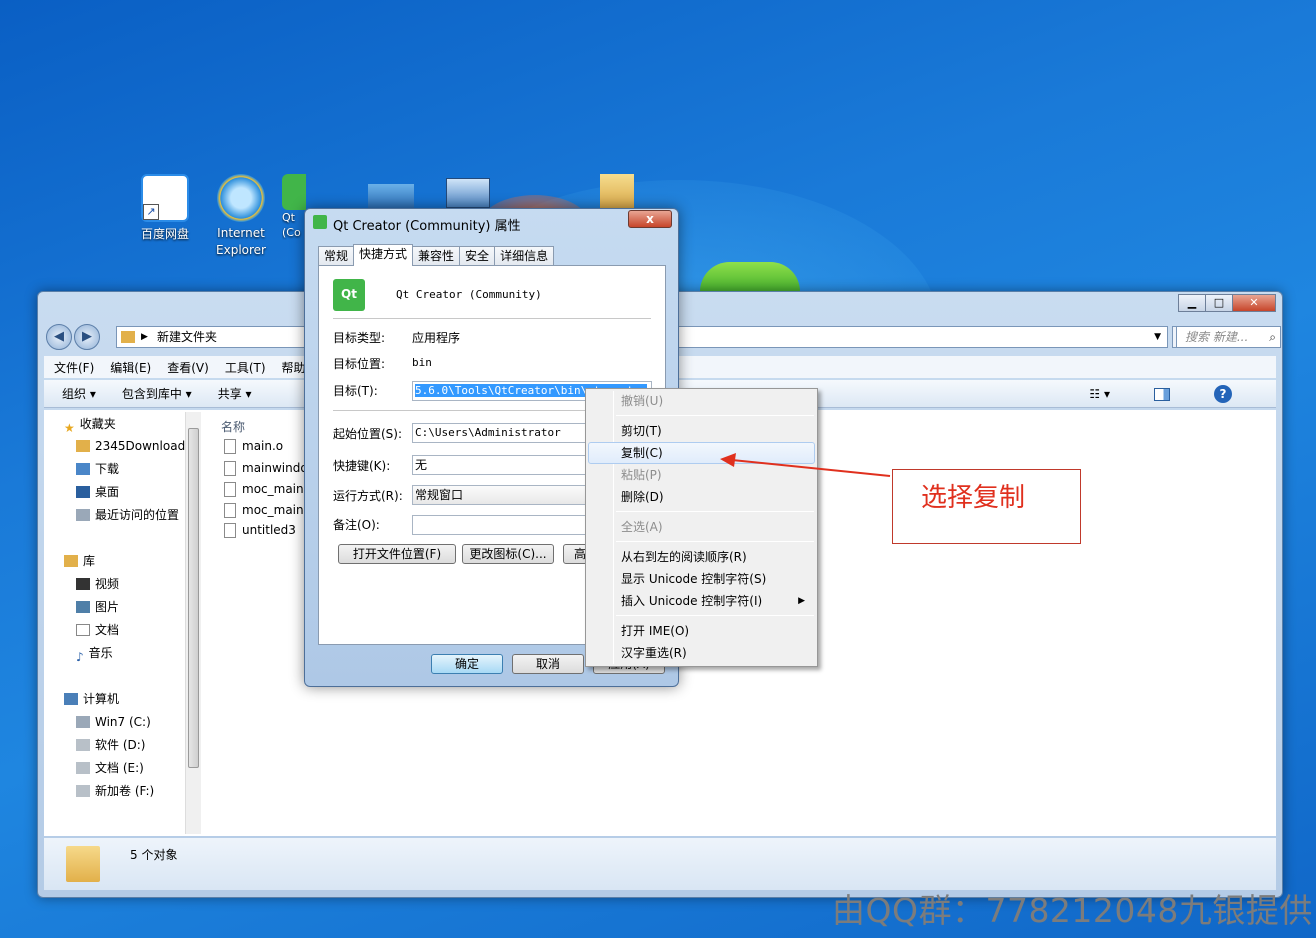 Image resolution: width=1316 pixels, height=938 pixels. I want to click on app-name: Qt Creator (Community), so click(469, 294).